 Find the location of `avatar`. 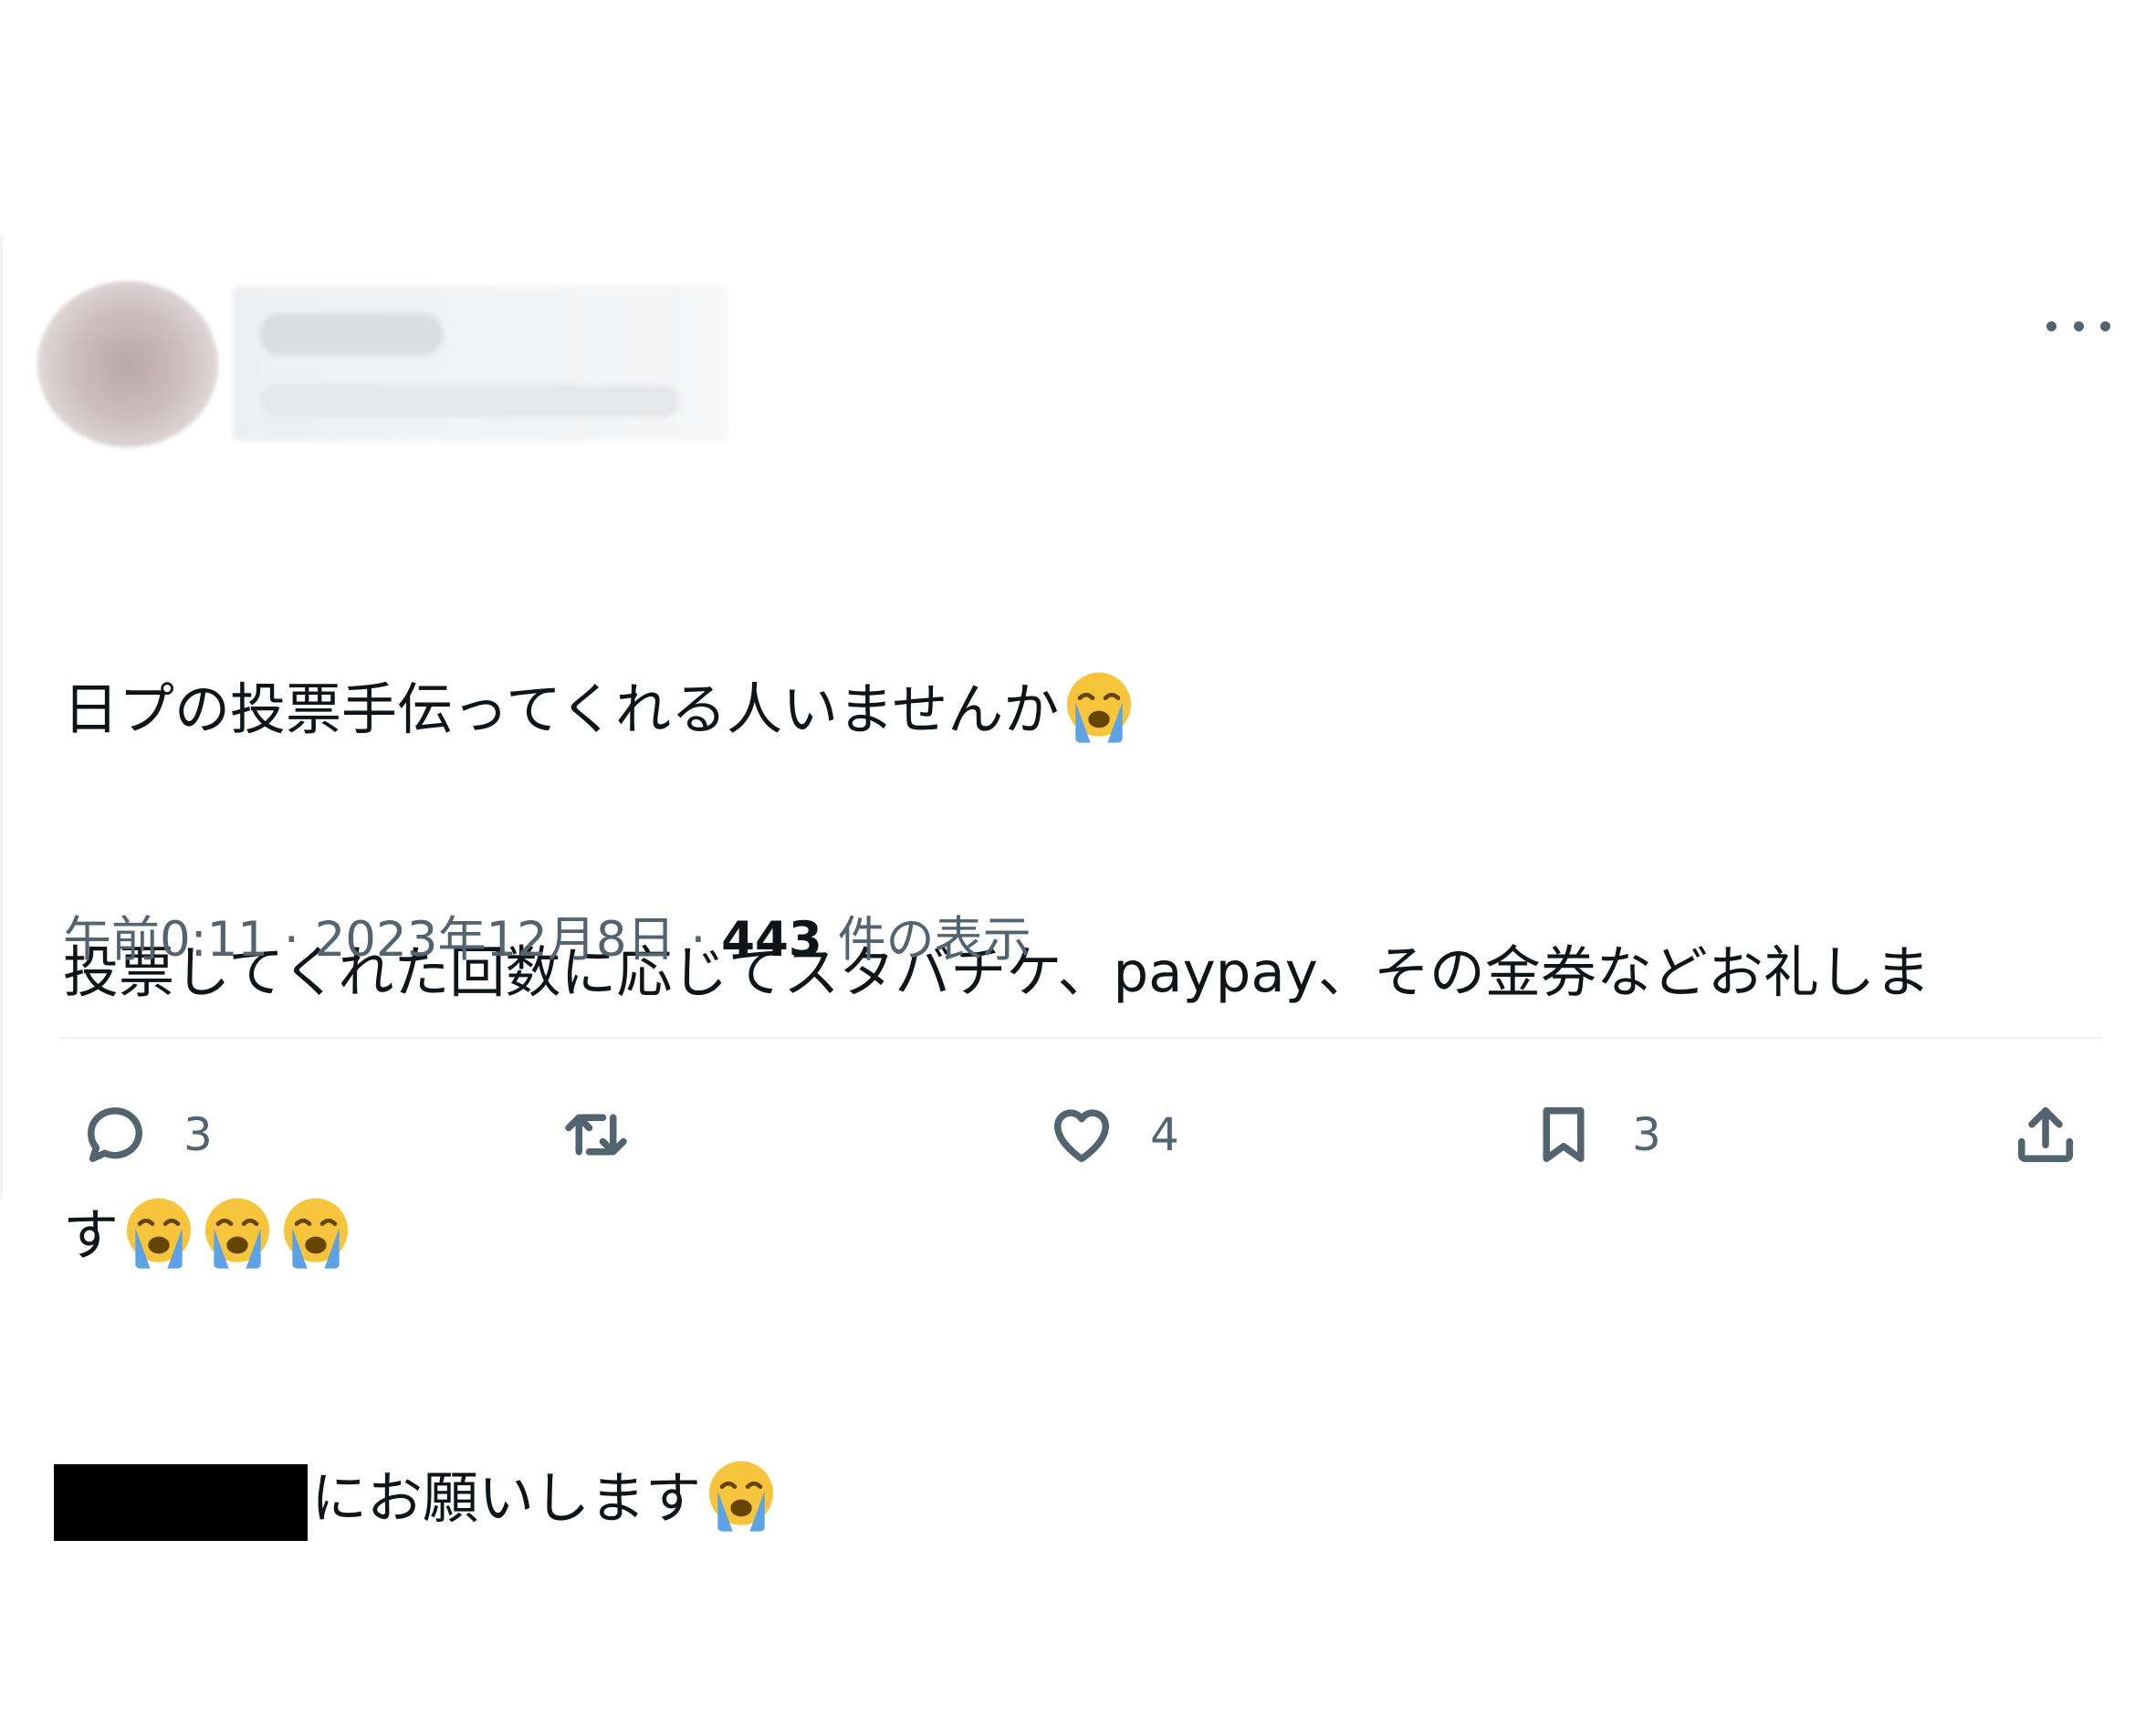

avatar is located at coordinates (128, 364).